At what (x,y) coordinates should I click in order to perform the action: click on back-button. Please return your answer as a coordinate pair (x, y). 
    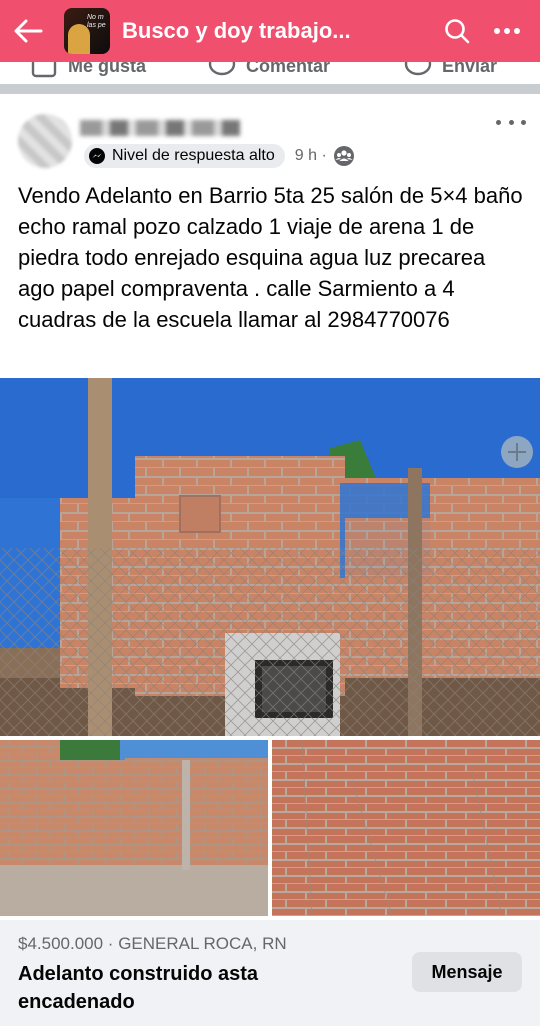
    Looking at the image, I should click on (28, 31).